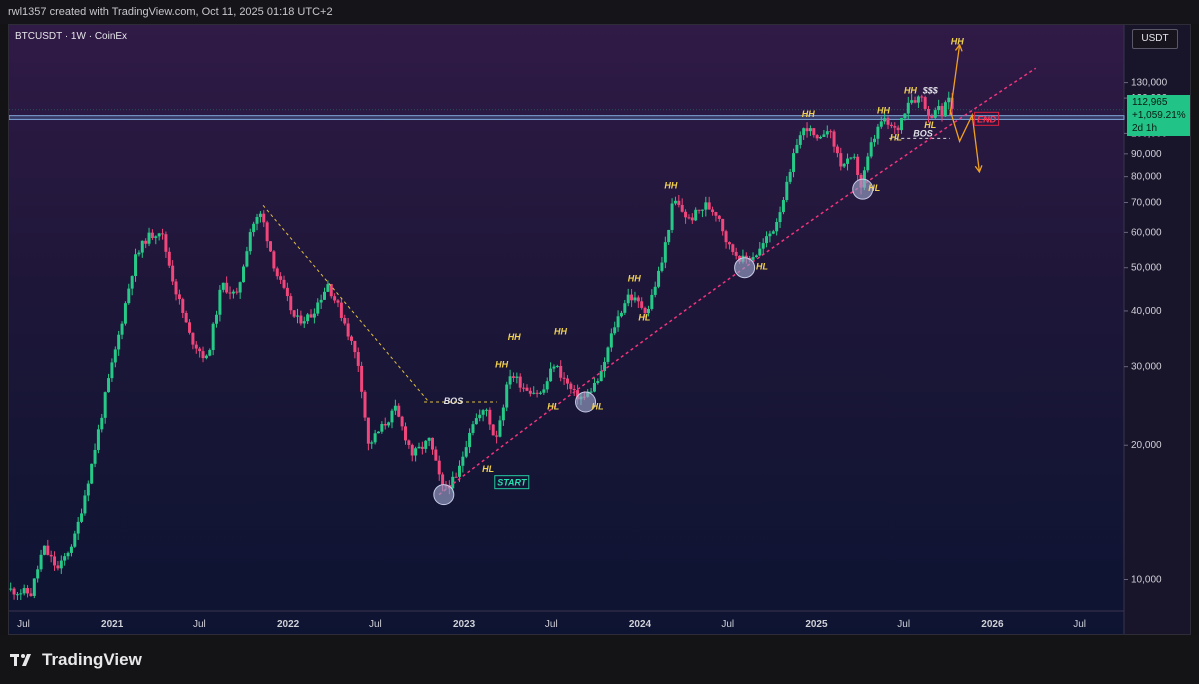 The height and width of the screenshot is (684, 1199). Describe the element at coordinates (1155, 39) in the screenshot. I see `currency-selector: USDT` at that location.